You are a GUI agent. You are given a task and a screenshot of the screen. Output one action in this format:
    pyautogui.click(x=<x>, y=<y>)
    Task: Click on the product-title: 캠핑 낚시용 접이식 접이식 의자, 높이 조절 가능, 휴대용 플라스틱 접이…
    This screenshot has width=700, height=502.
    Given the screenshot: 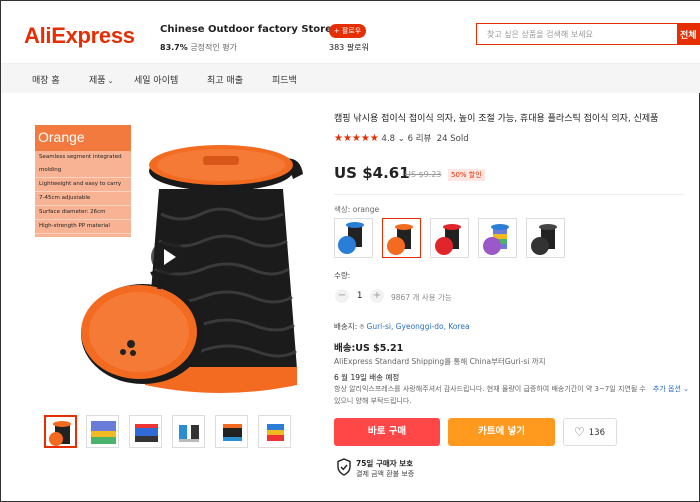 What is the action you would take?
    pyautogui.click(x=496, y=119)
    